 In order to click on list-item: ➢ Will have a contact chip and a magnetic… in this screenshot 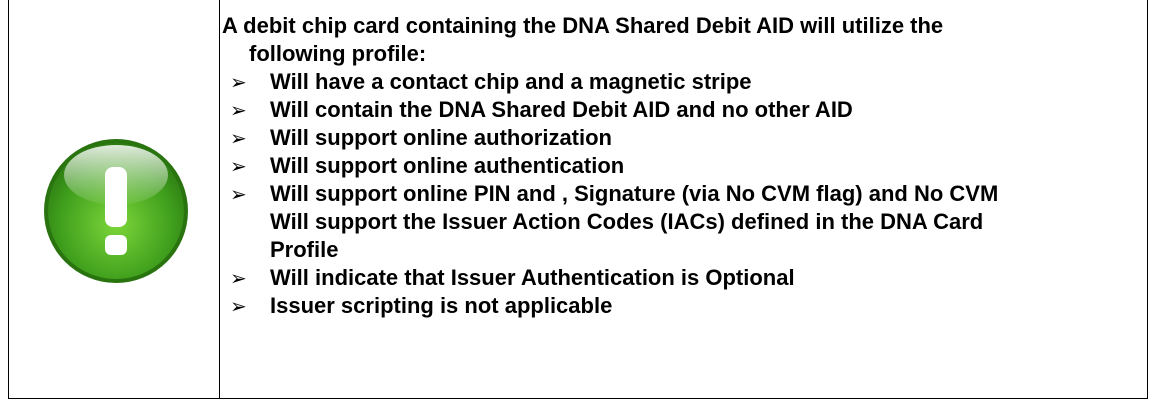, I will do `click(677, 82)`.